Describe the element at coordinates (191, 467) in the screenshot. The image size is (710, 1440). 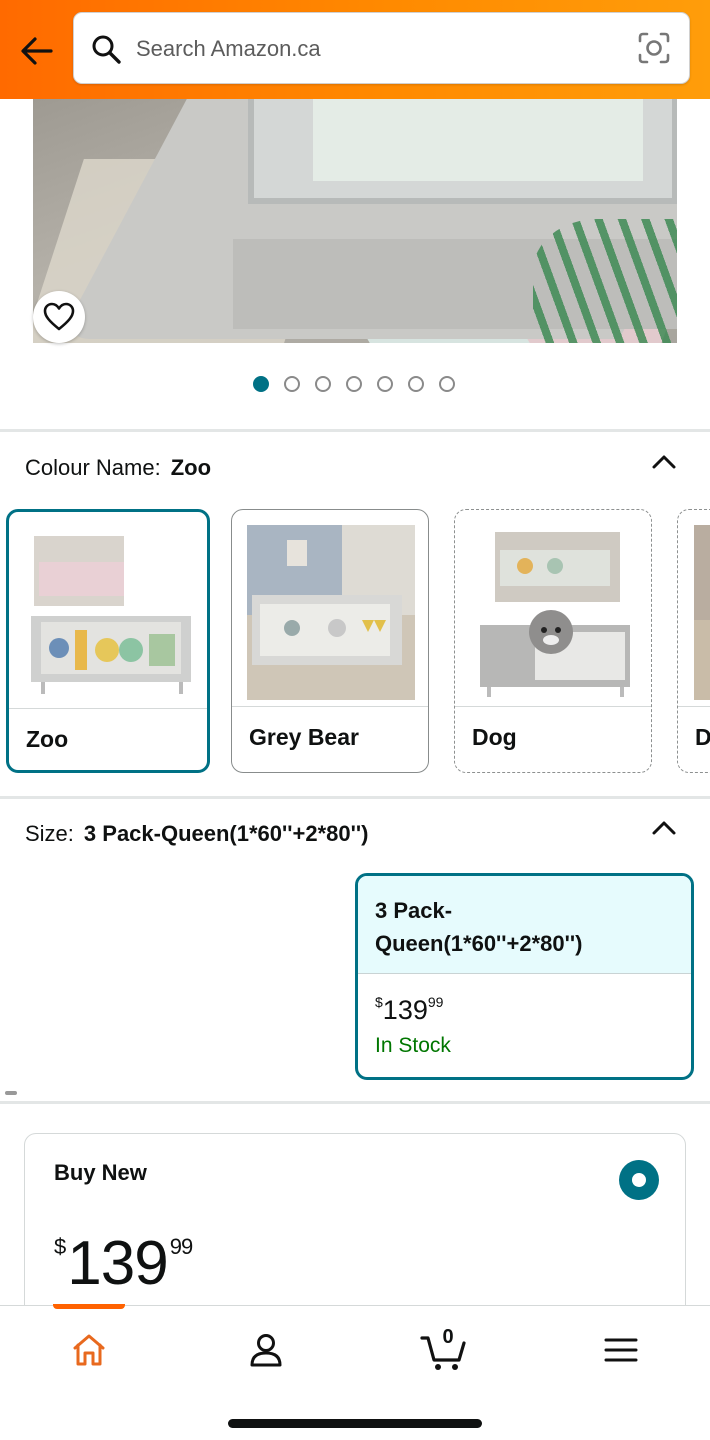
I see `colour-selected-value: Zoo` at that location.